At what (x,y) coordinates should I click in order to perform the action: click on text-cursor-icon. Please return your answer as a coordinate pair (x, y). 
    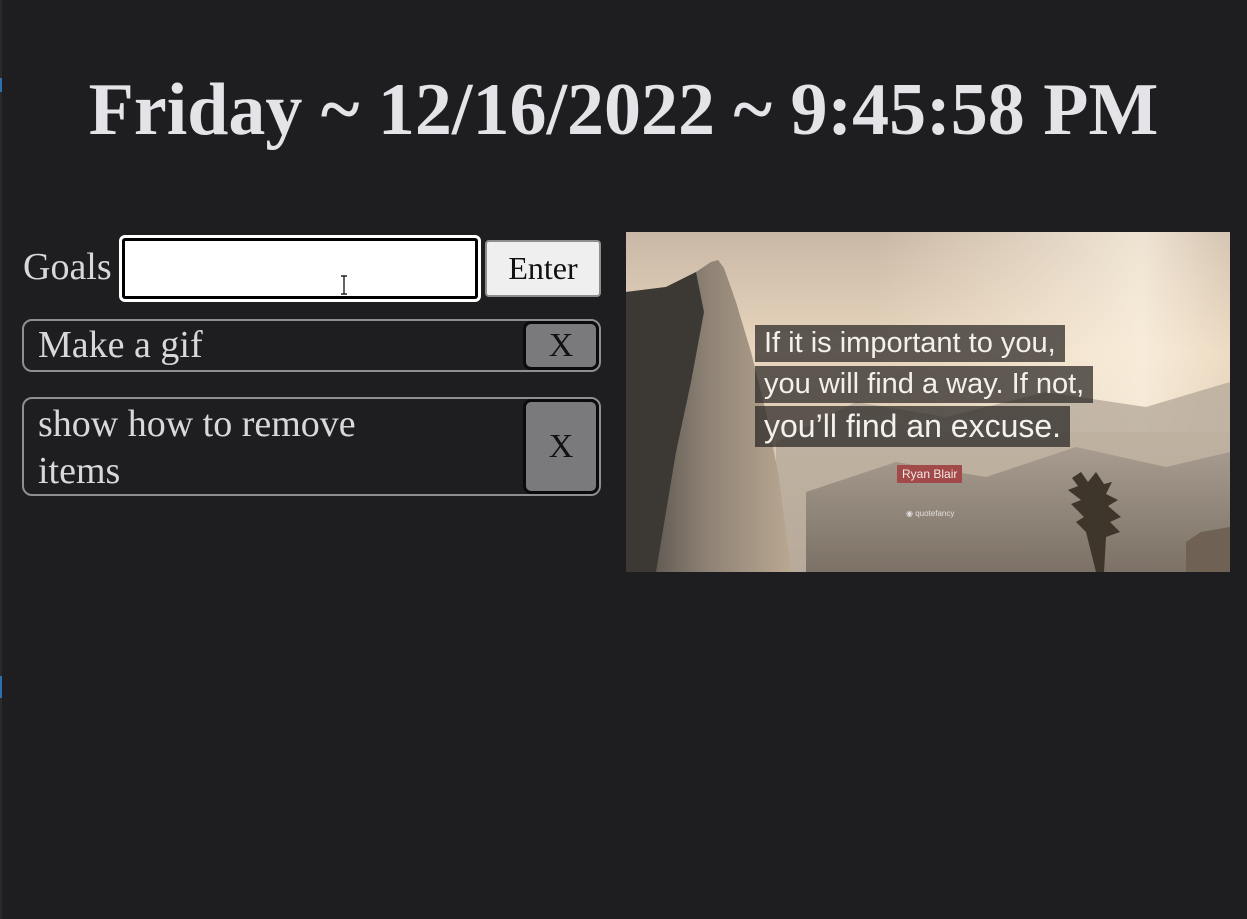
    Looking at the image, I should click on (344, 285).